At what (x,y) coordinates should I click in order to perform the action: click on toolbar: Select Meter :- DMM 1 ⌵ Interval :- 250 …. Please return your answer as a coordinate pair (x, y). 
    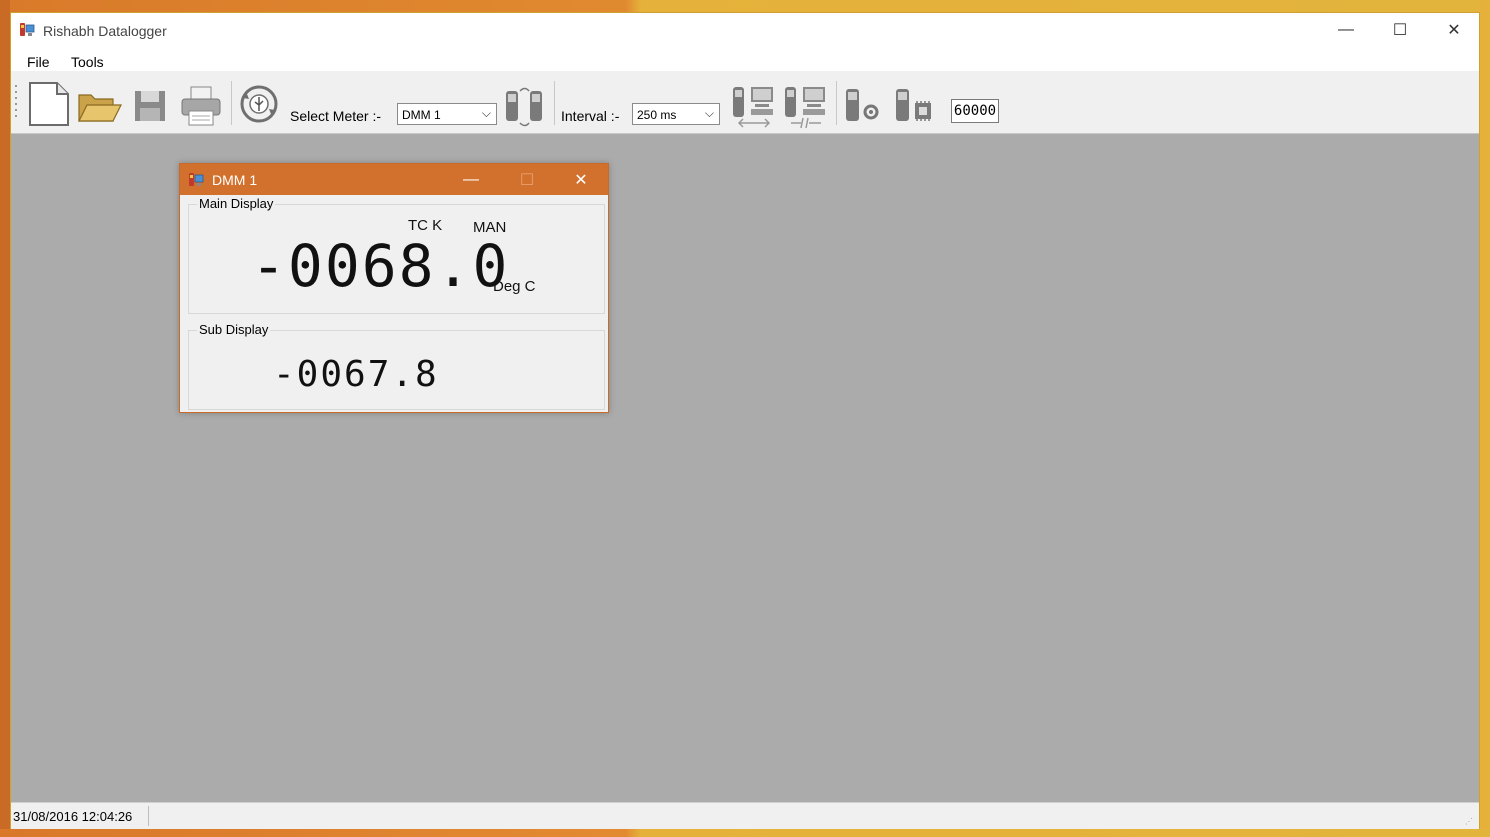
    Looking at the image, I should click on (745, 102).